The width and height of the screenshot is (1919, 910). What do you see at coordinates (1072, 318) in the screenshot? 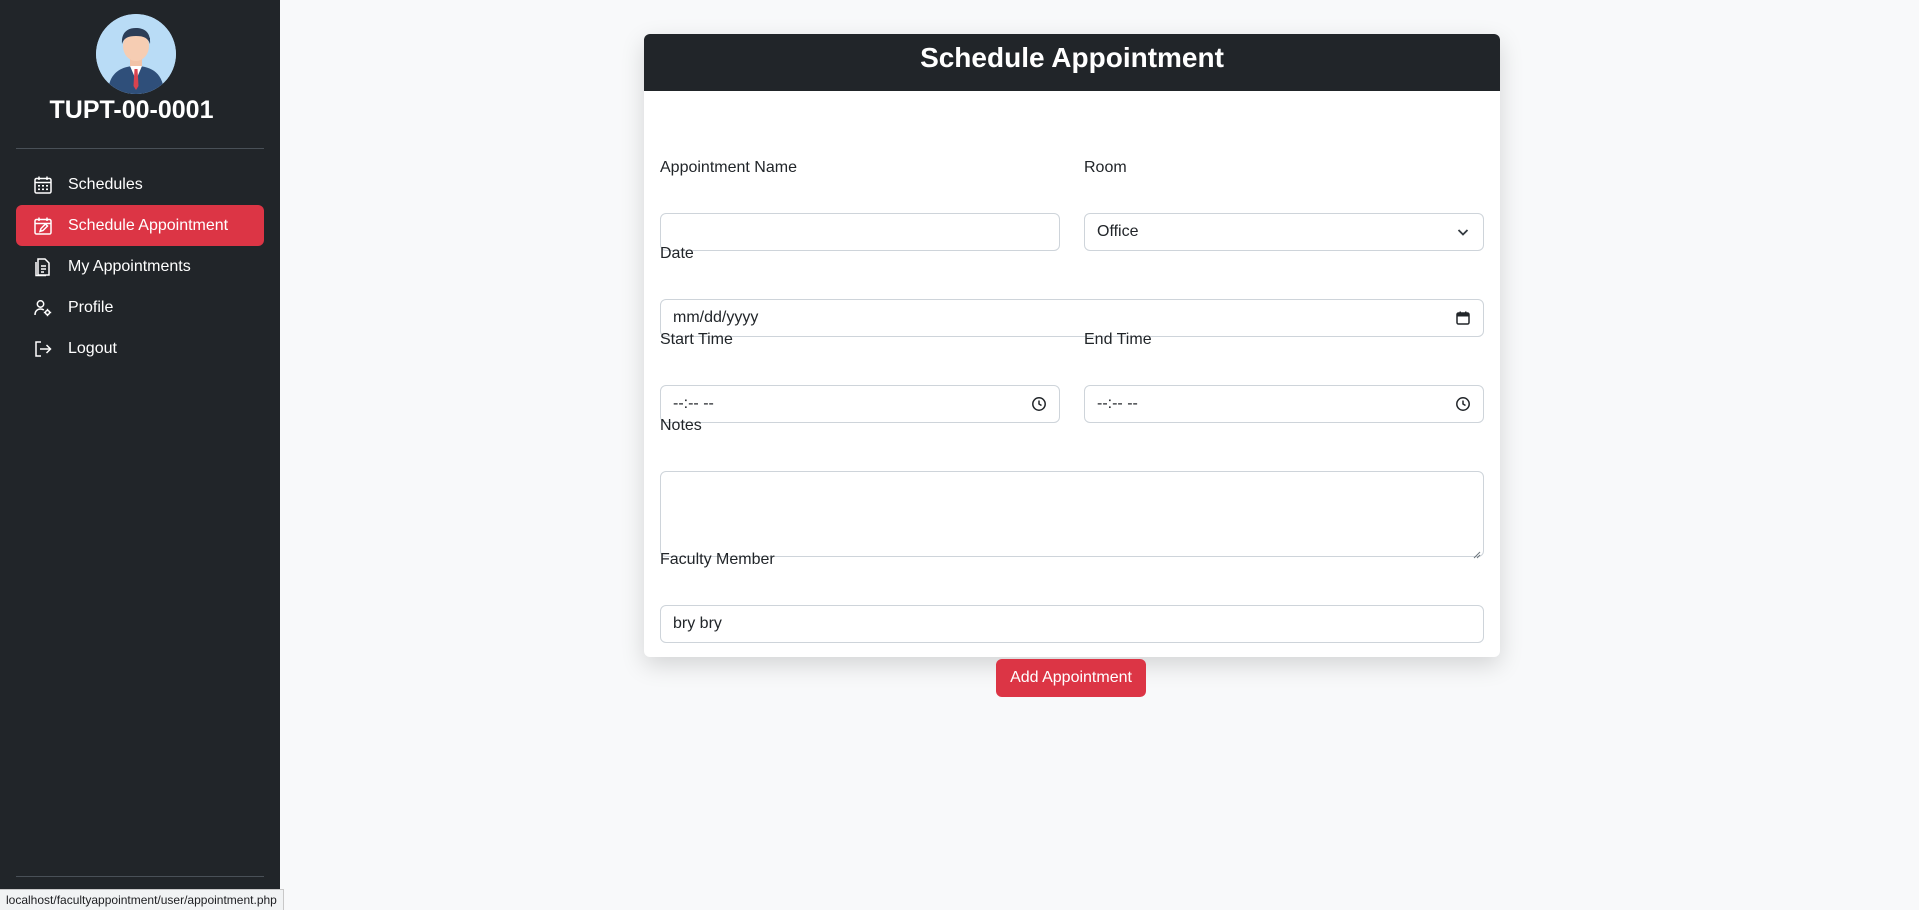
I see `date-input: mm/dd/yyyy` at bounding box center [1072, 318].